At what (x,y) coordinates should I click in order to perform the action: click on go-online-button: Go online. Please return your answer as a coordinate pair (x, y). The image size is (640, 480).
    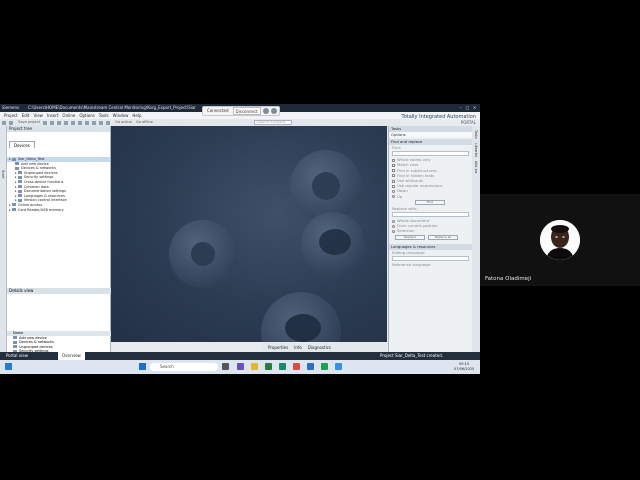
    Looking at the image, I should click on (123, 122).